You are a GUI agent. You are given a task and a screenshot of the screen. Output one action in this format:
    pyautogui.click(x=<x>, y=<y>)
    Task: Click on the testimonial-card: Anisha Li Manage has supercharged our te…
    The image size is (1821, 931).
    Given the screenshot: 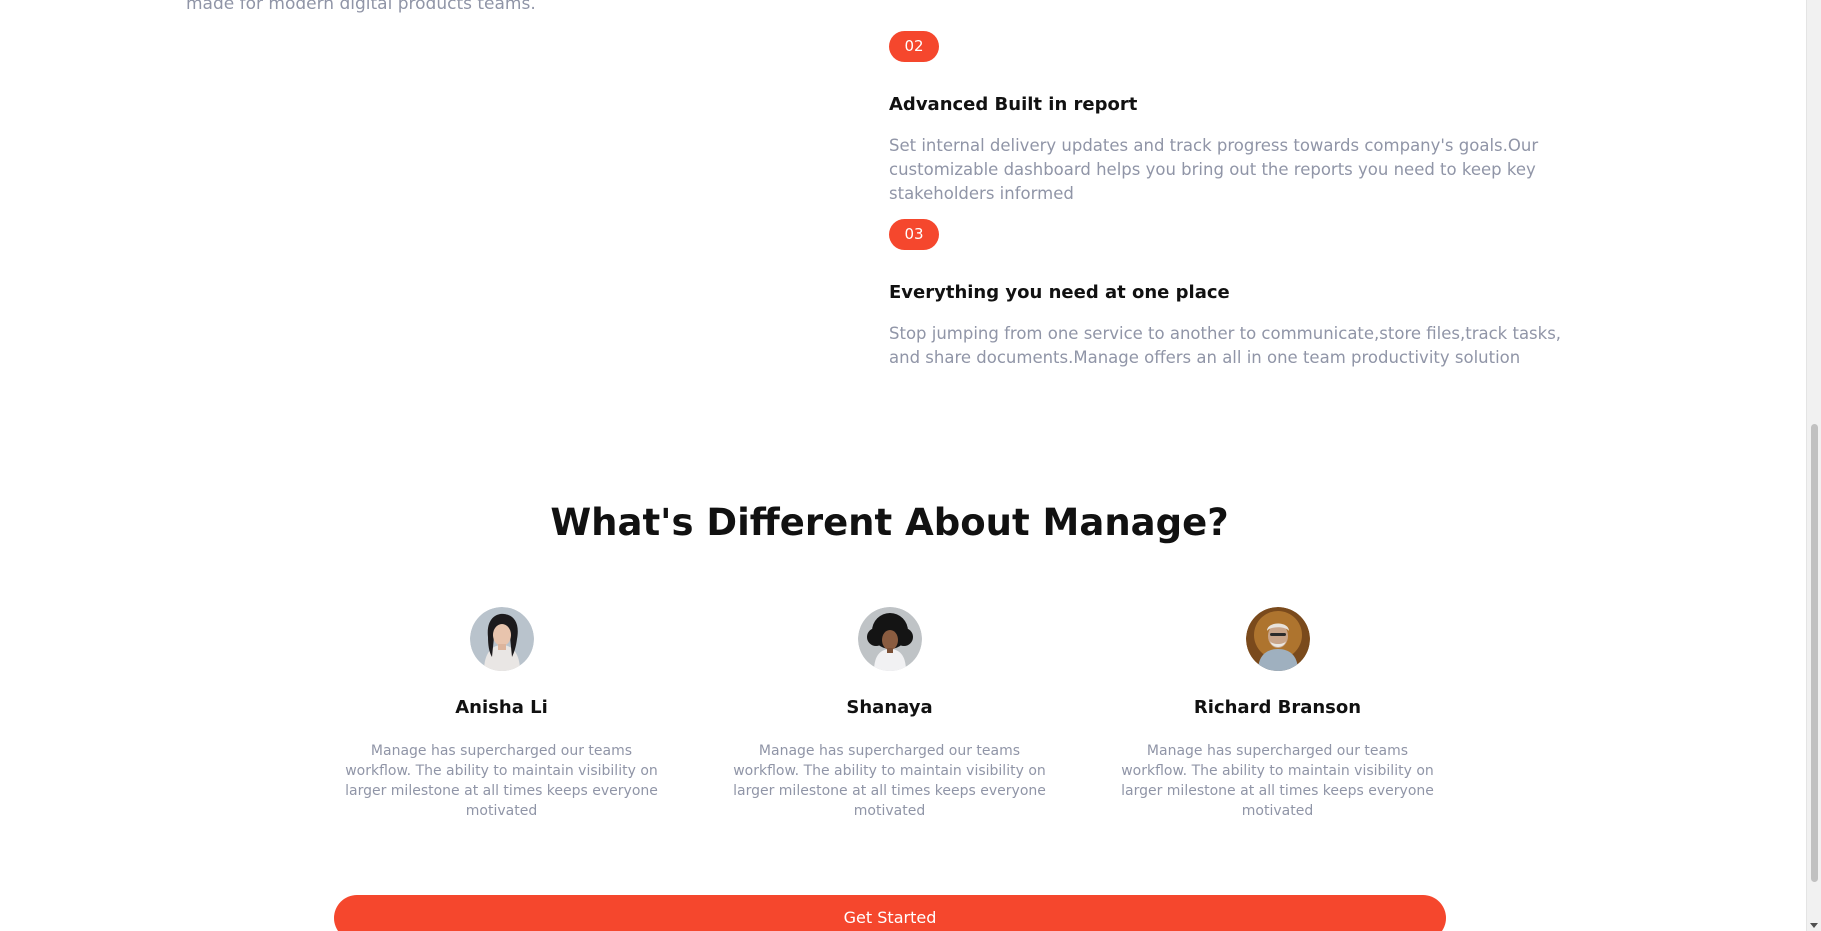 What is the action you would take?
    pyautogui.click(x=501, y=714)
    